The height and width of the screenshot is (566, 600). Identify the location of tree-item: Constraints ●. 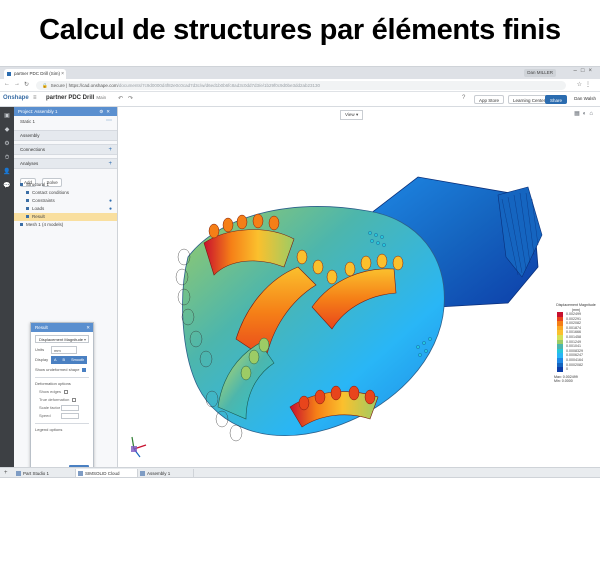
(65, 201).